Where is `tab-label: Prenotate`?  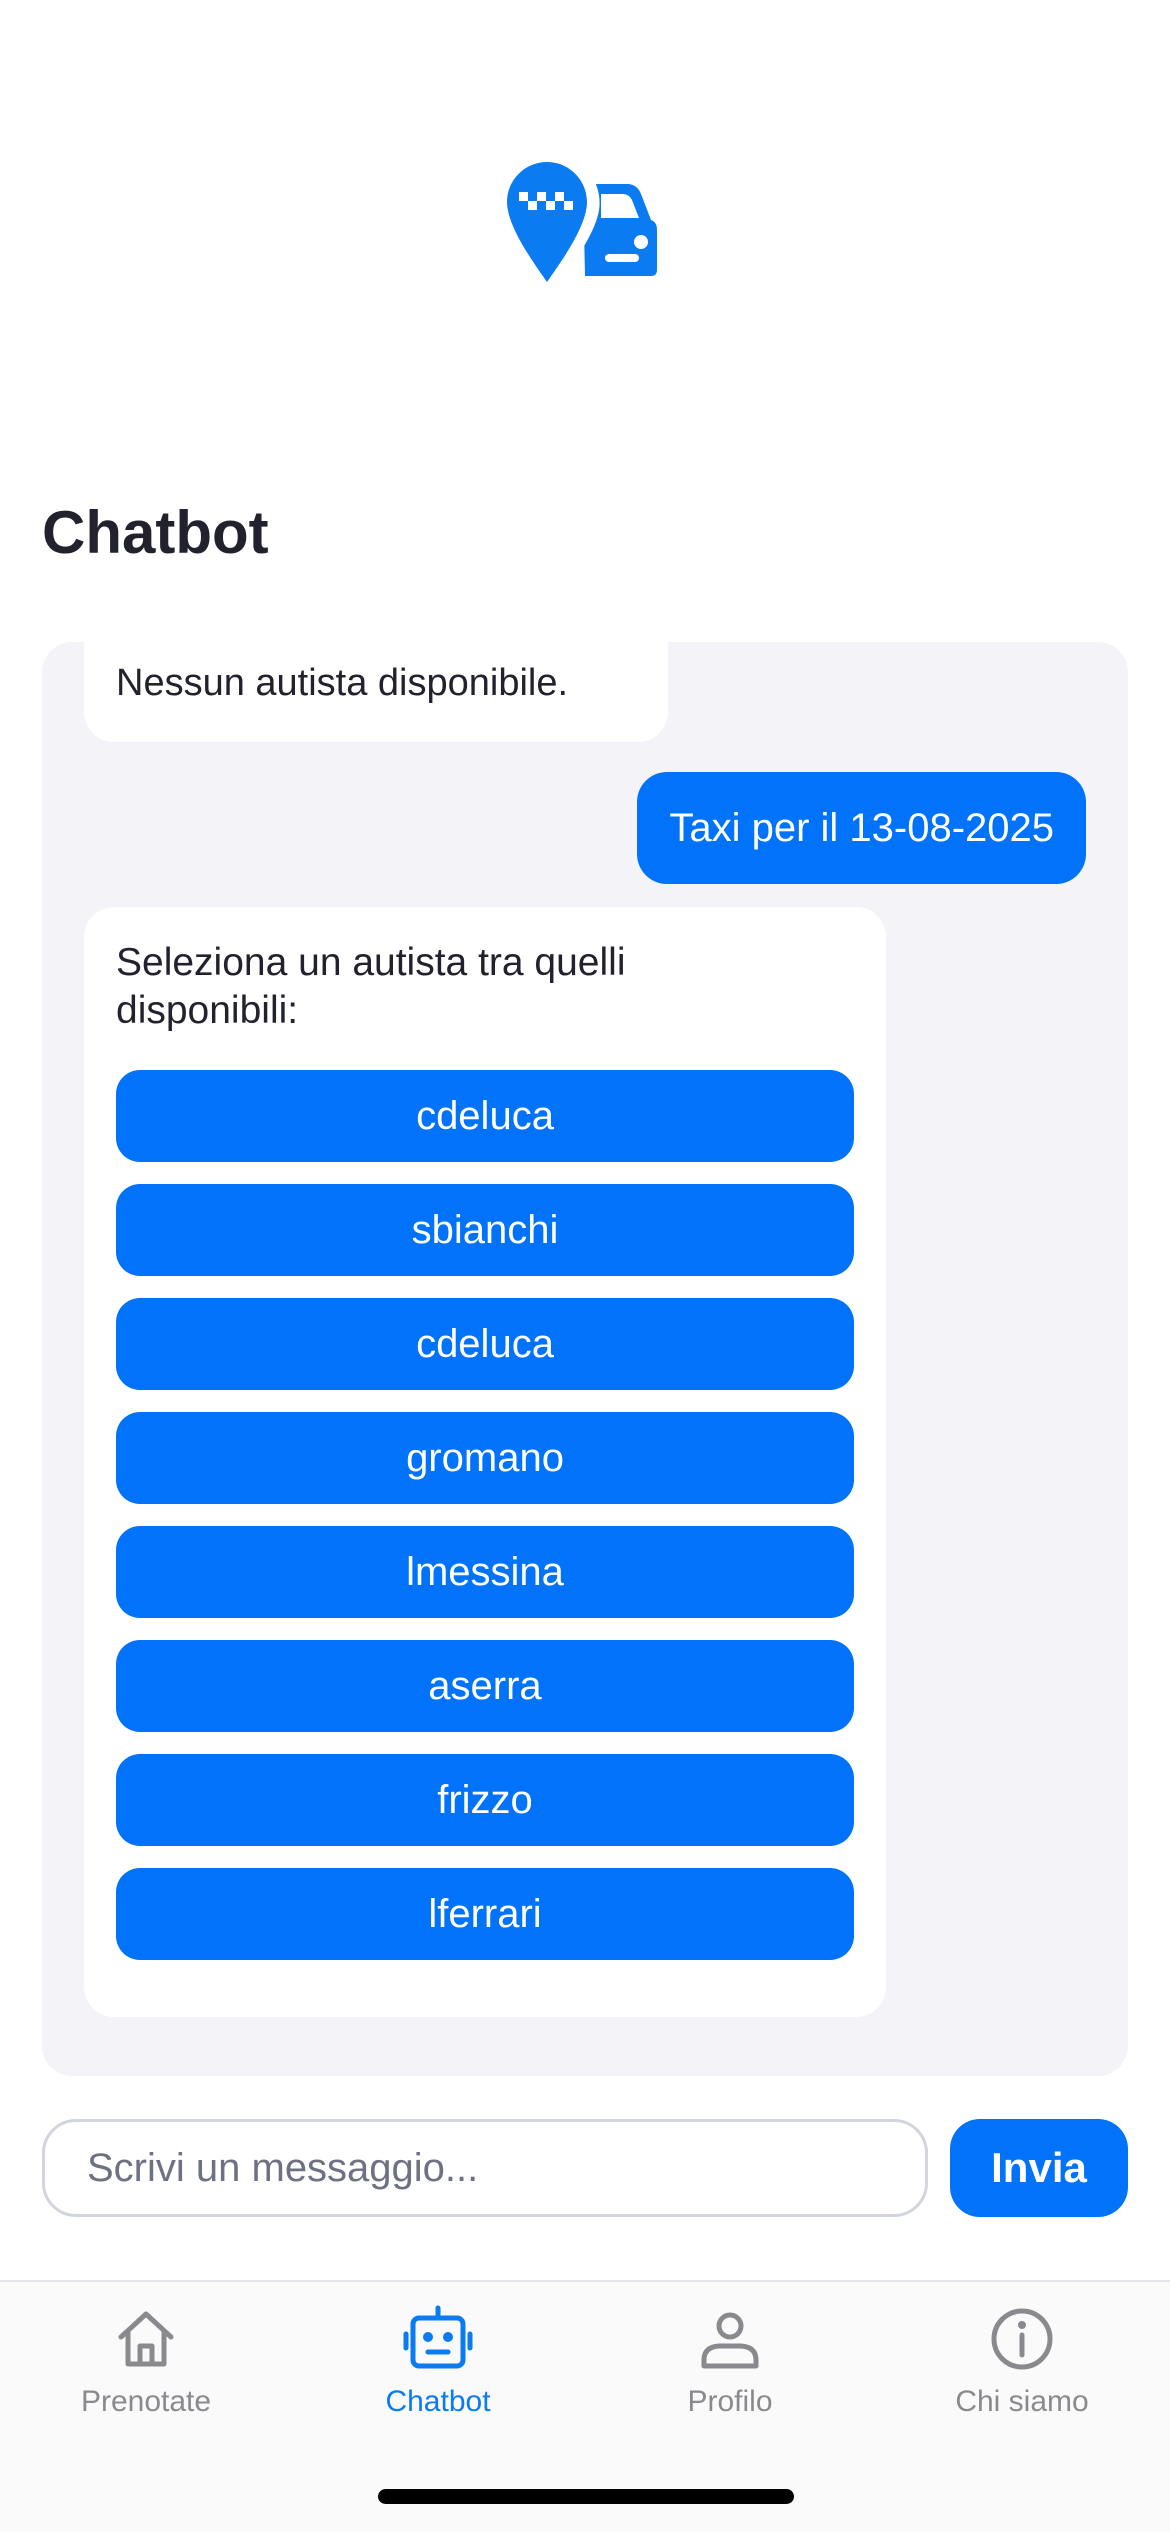
tab-label: Prenotate is located at coordinates (146, 2401).